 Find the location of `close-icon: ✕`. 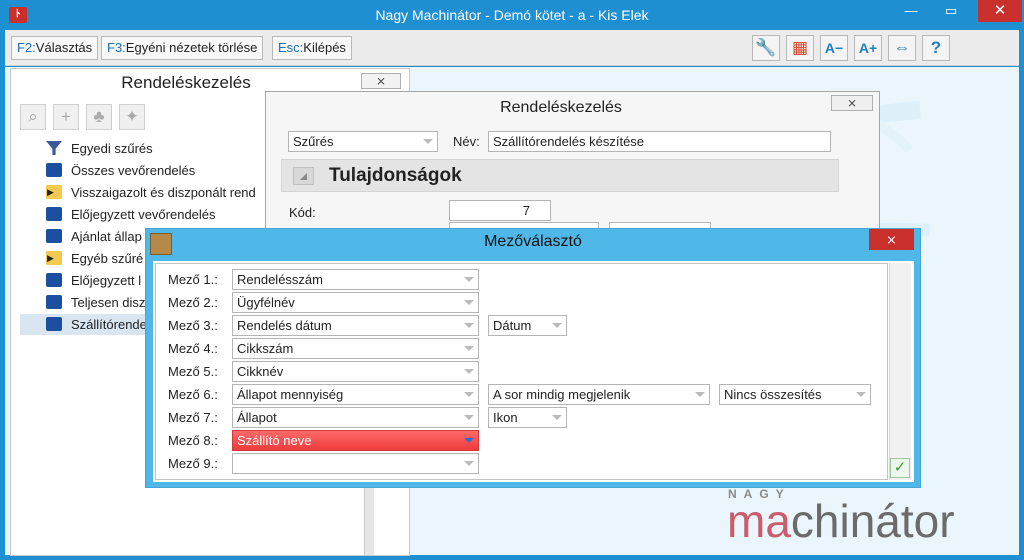

close-icon: ✕ is located at coordinates (1000, 11).